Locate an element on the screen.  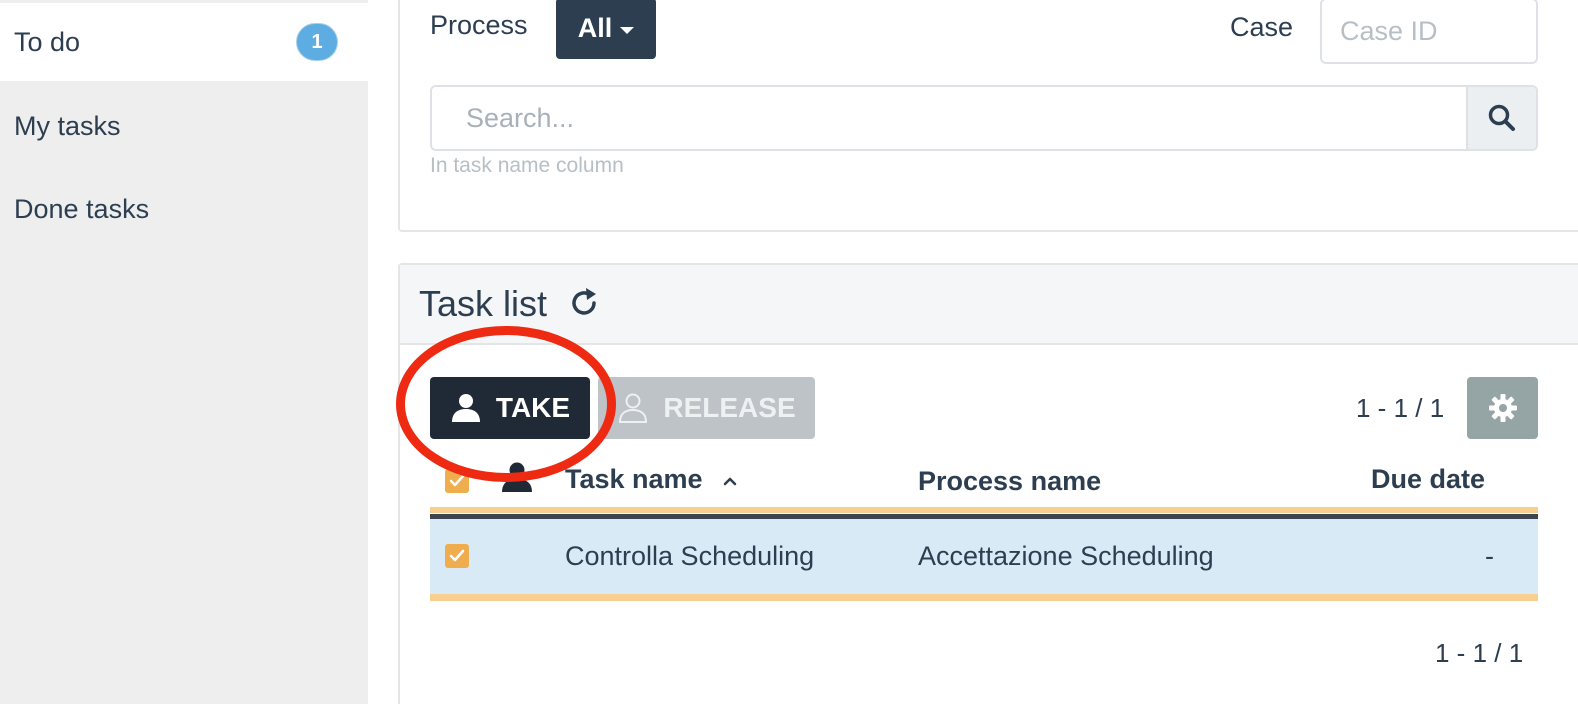
search-button is located at coordinates (1501, 118).